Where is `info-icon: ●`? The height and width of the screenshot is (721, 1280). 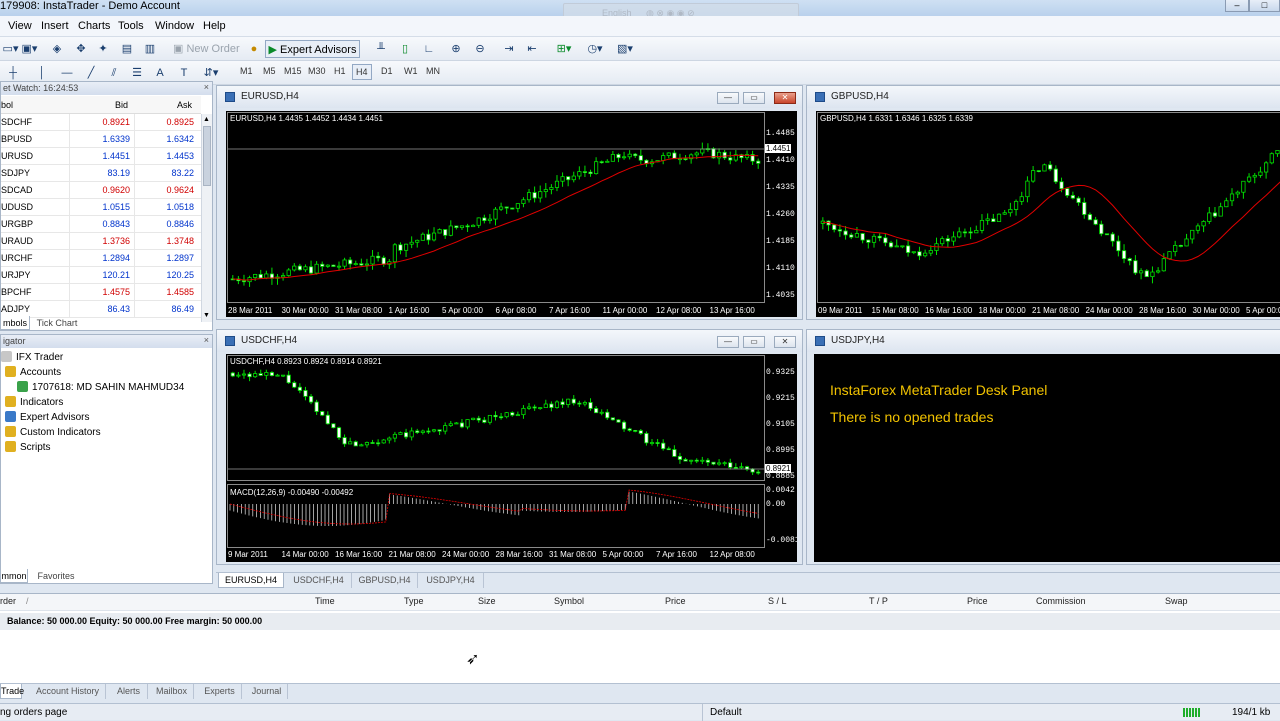
info-icon: ● is located at coordinates (254, 49).